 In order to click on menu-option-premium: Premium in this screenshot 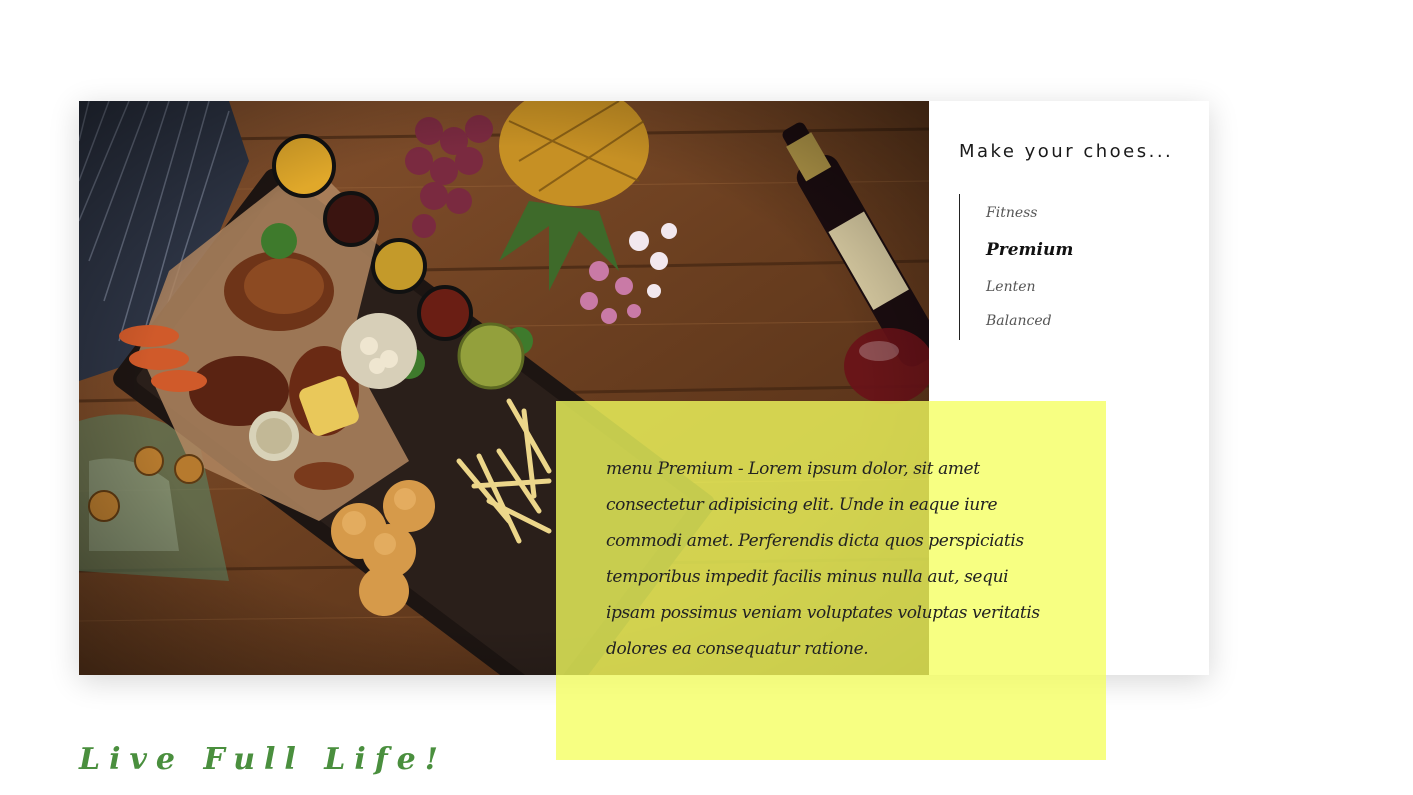, I will do `click(1087, 250)`.